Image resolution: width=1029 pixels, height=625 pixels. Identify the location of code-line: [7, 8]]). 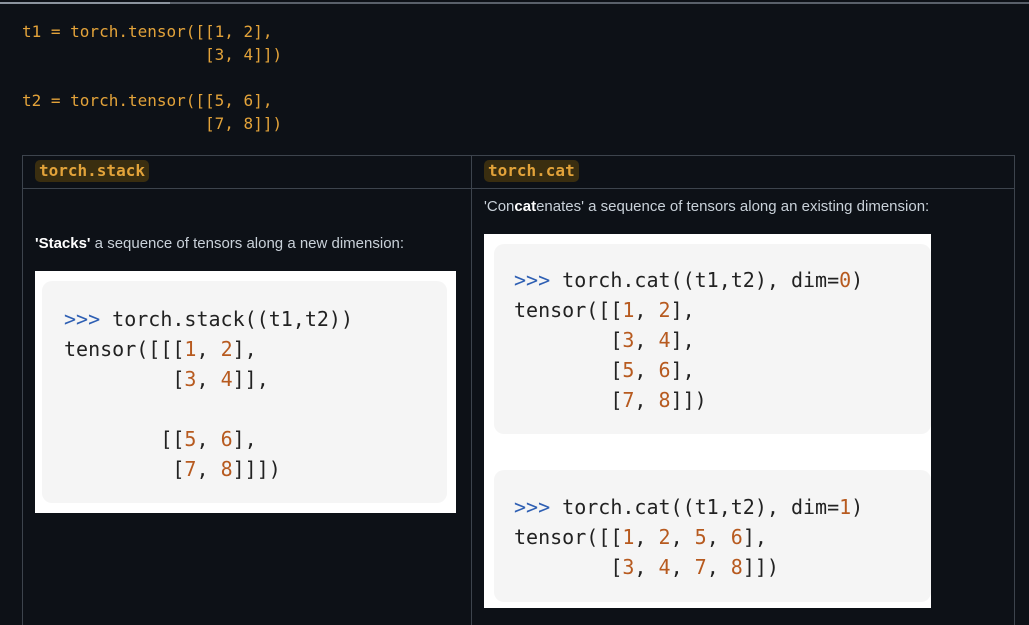
(152, 123).